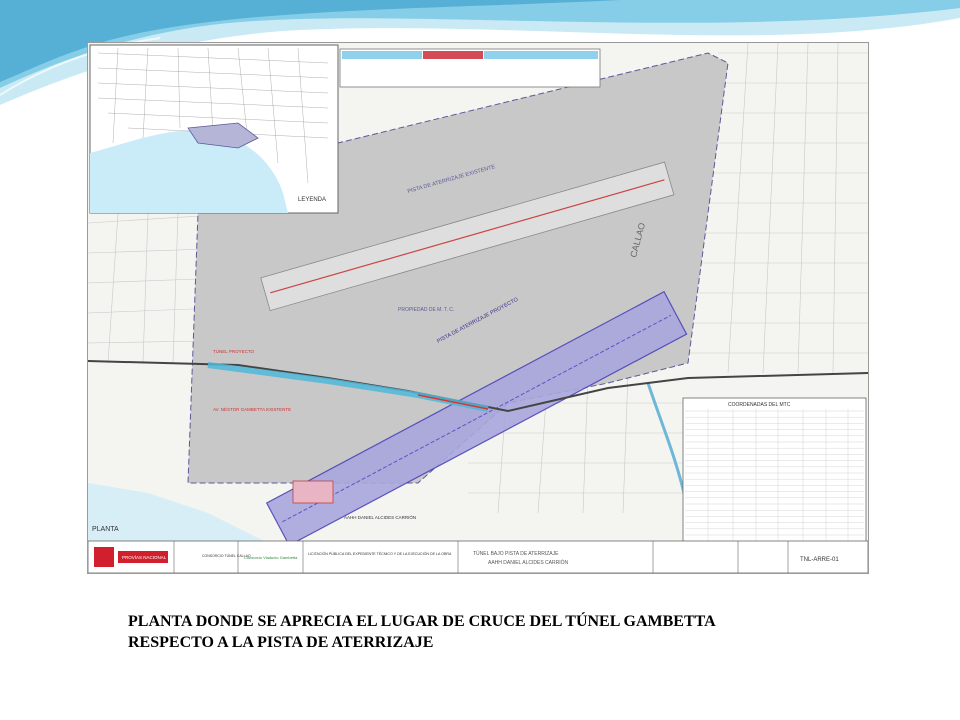 The height and width of the screenshot is (720, 960). What do you see at coordinates (313, 492) in the screenshot?
I see `aahh-lot` at bounding box center [313, 492].